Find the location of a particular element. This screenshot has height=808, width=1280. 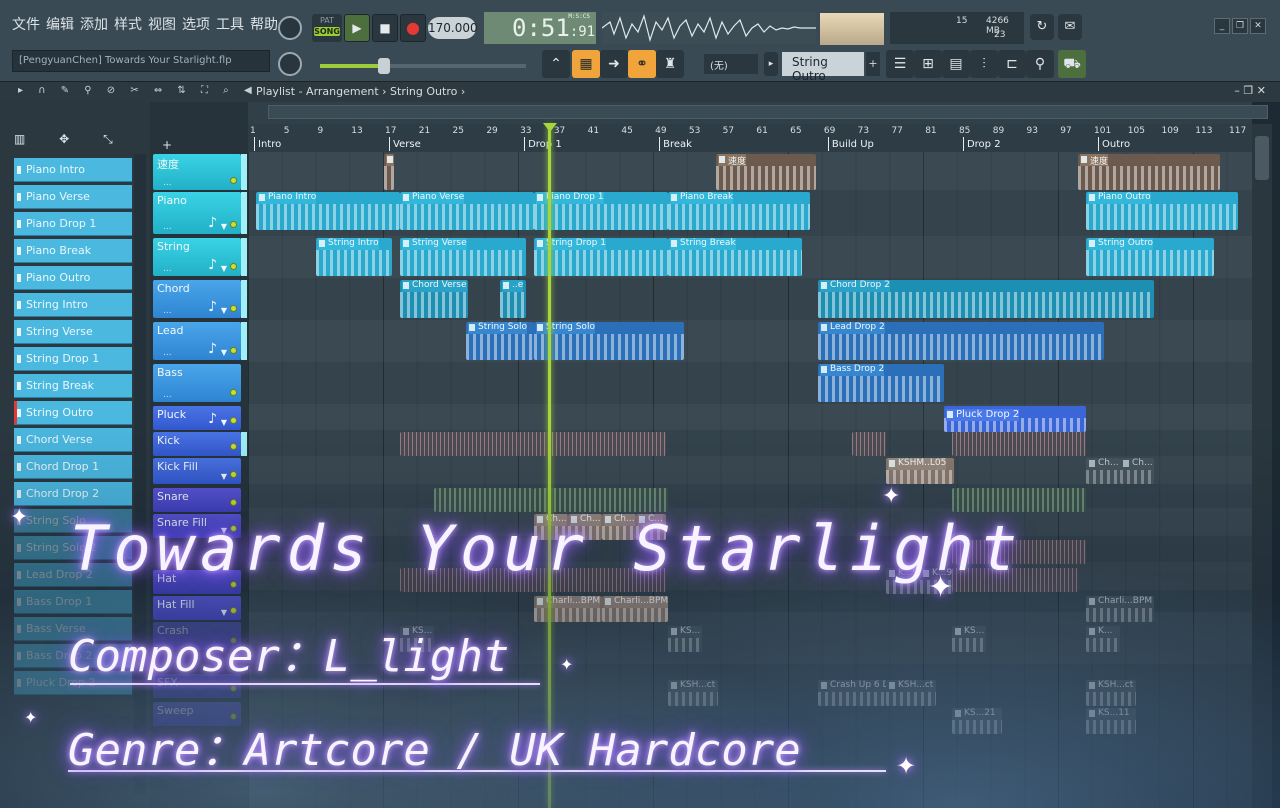

section-marker: Outro is located at coordinates (1113, 144).